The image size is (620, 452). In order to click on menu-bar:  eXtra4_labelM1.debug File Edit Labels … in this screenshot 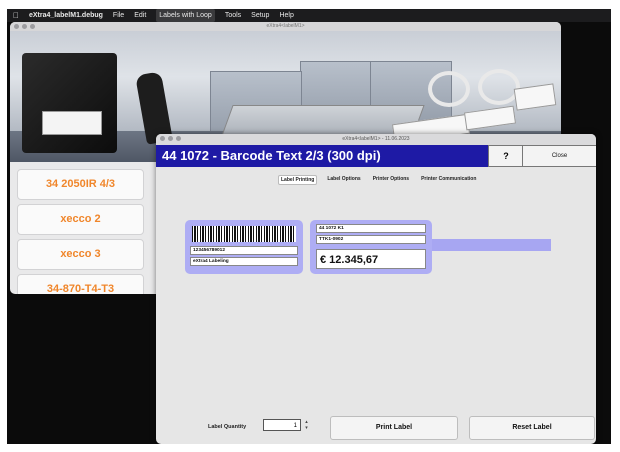, I will do `click(309, 15)`.